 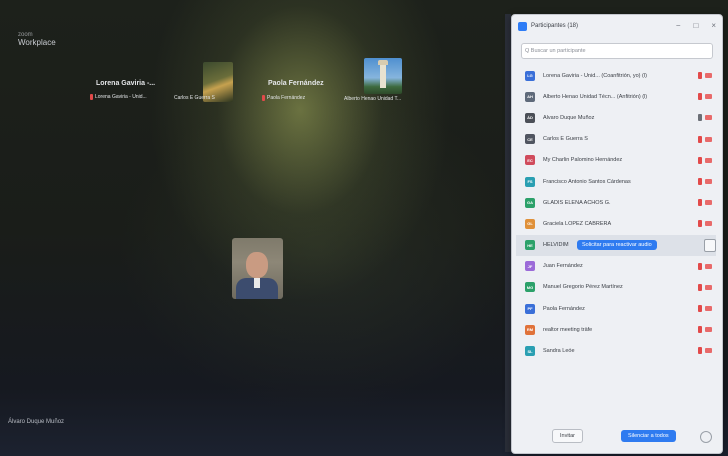 What do you see at coordinates (194, 98) in the screenshot?
I see `tile-carlos-name: Carlos E Guerra S` at bounding box center [194, 98].